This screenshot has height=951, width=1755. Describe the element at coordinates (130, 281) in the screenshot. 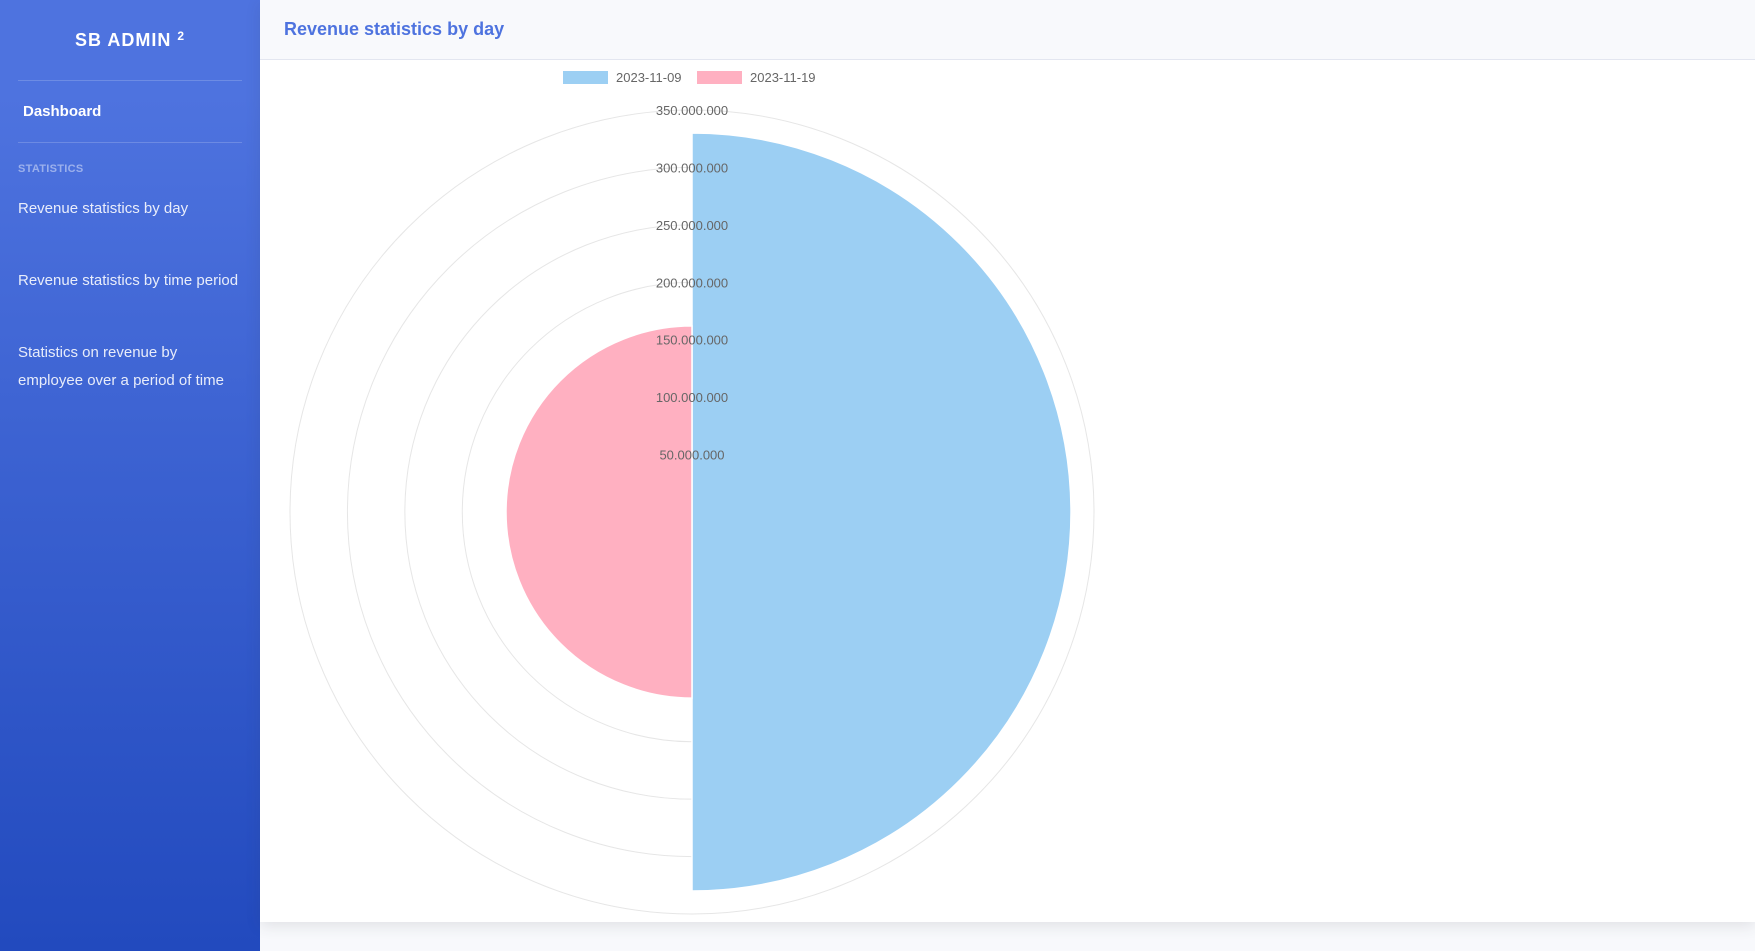

I see `sidebar-item-revenue-by-time-period: Revenue statistics by time period` at that location.